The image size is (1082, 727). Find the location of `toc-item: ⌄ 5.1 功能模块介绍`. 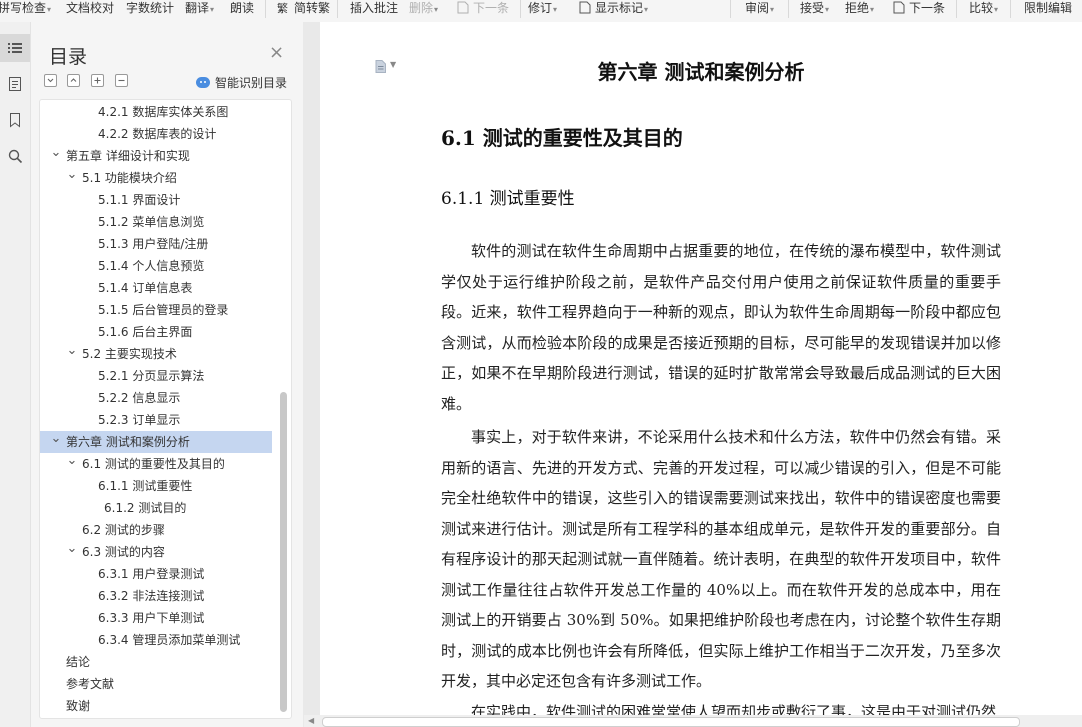

toc-item: ⌄ 5.1 功能模块介绍 is located at coordinates (156, 178).